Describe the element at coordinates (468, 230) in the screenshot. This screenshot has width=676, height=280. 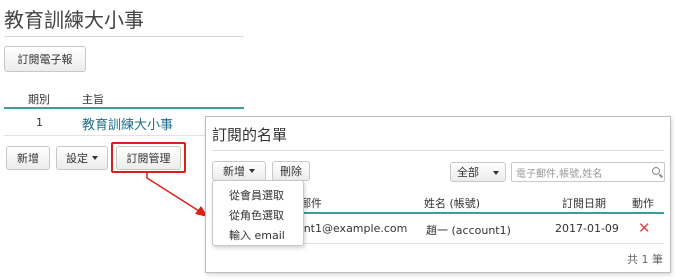
I see `subscriber-name: 趙一 (account1)` at that location.